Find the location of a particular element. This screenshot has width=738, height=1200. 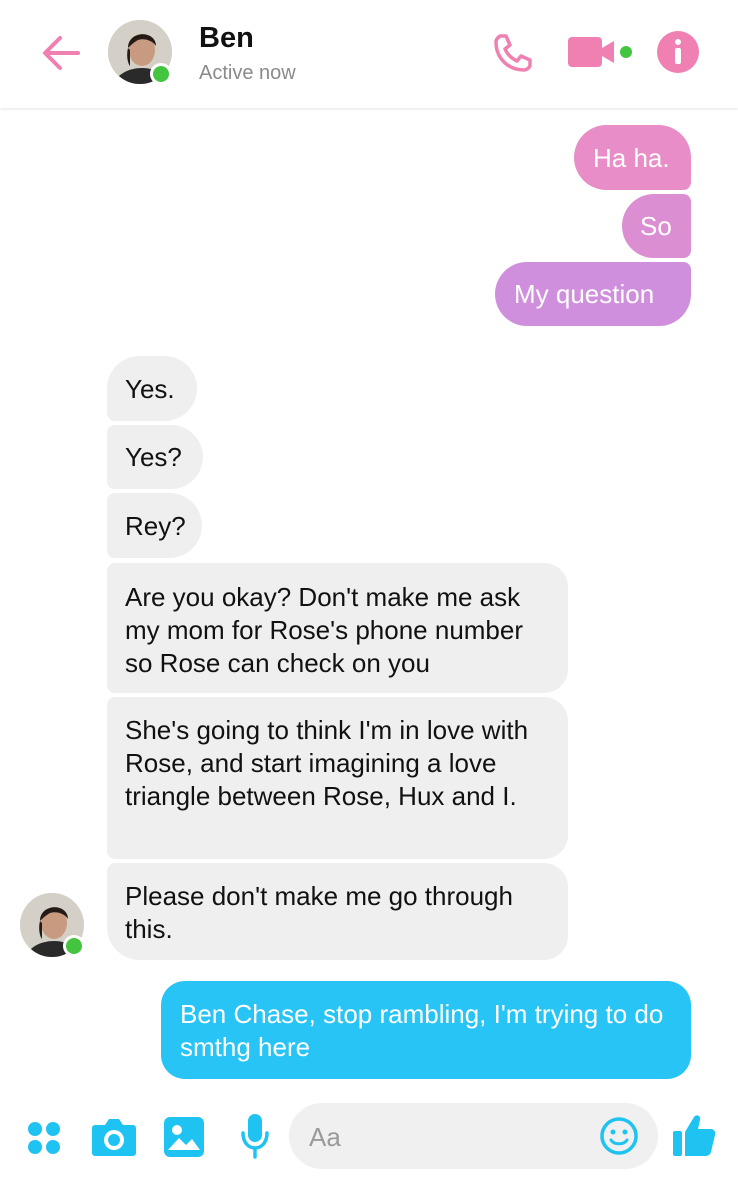

thumbs-up-icon is located at coordinates (694, 1135).